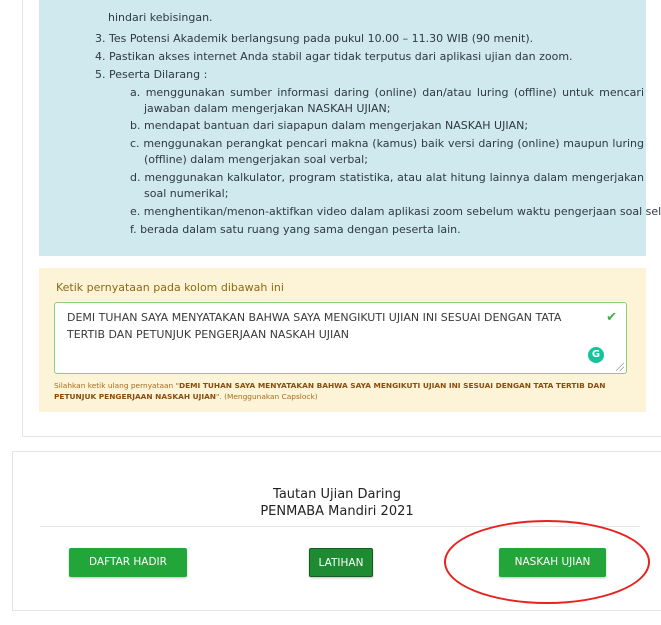  I want to click on exam-links-title-line2: PENMABA Mandiri 2021, so click(337, 511).